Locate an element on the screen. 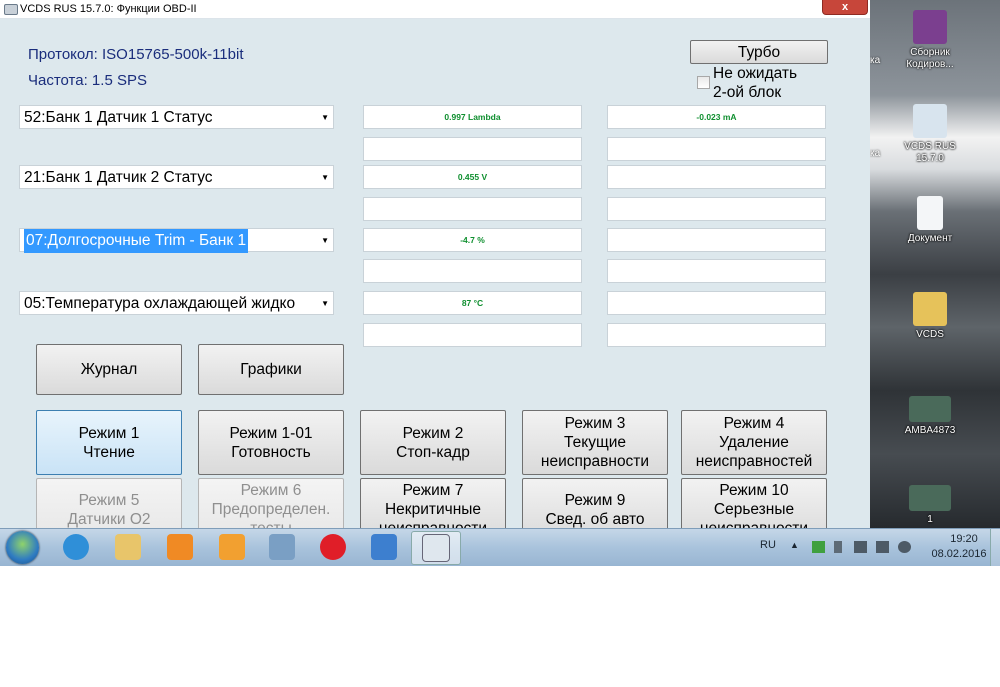 Image resolution: width=1000 pixels, height=687 pixels. mode-10-button: Режим 10 Серьезныенеисправности is located at coordinates (754, 503).